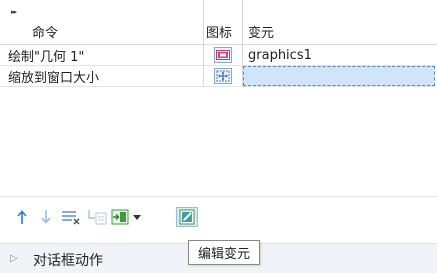 This screenshot has height=273, width=437. I want to click on row-variable: graphics1, so click(339, 55).